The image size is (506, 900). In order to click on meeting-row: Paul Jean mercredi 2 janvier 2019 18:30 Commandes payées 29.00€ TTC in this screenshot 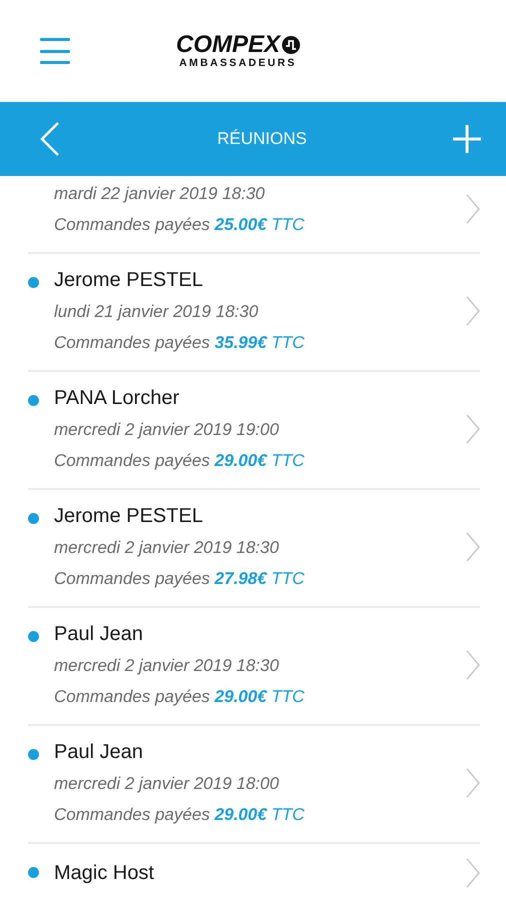, I will do `click(254, 667)`.